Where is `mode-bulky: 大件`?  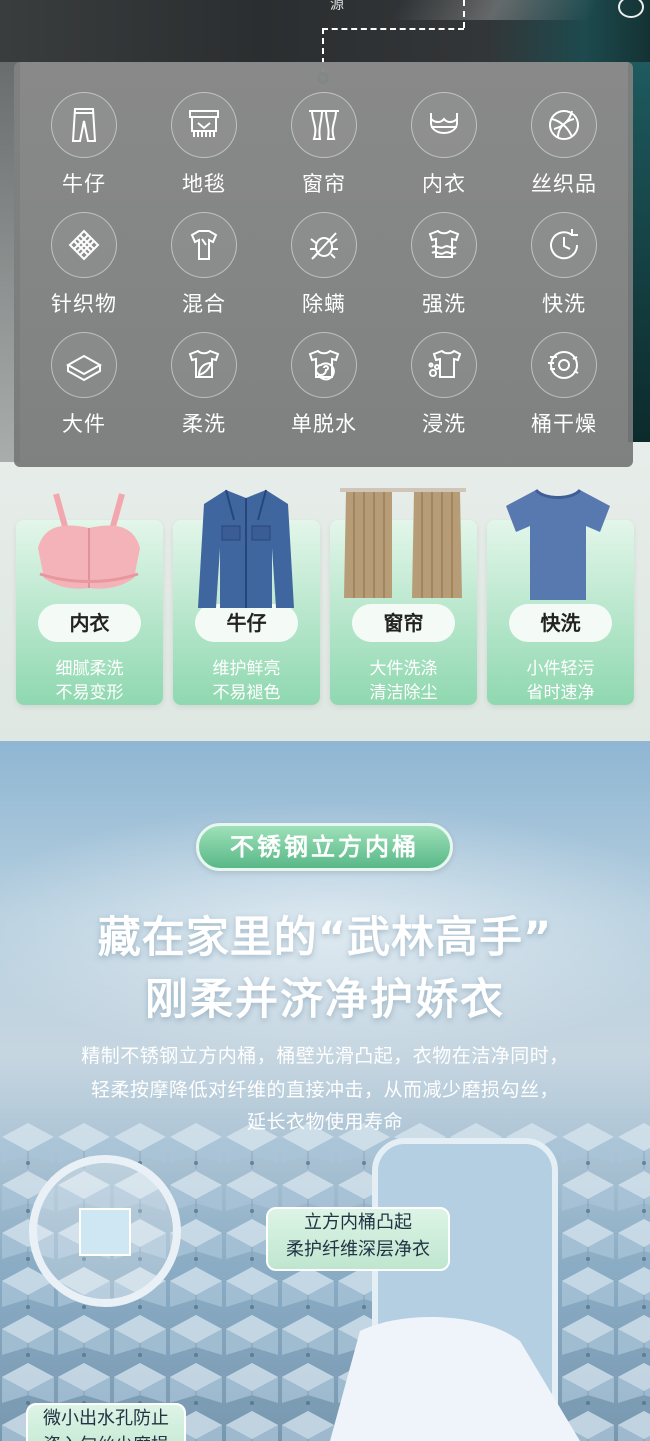 mode-bulky: 大件 is located at coordinates (84, 385).